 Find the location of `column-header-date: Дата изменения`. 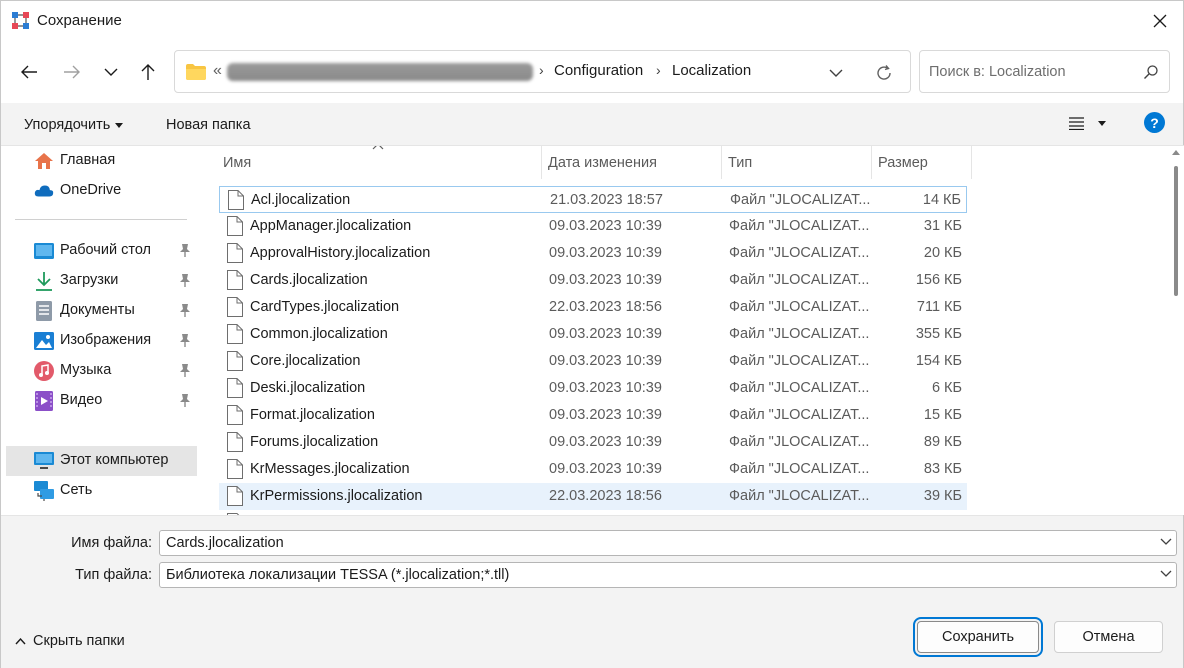

column-header-date: Дата изменения is located at coordinates (632, 162).